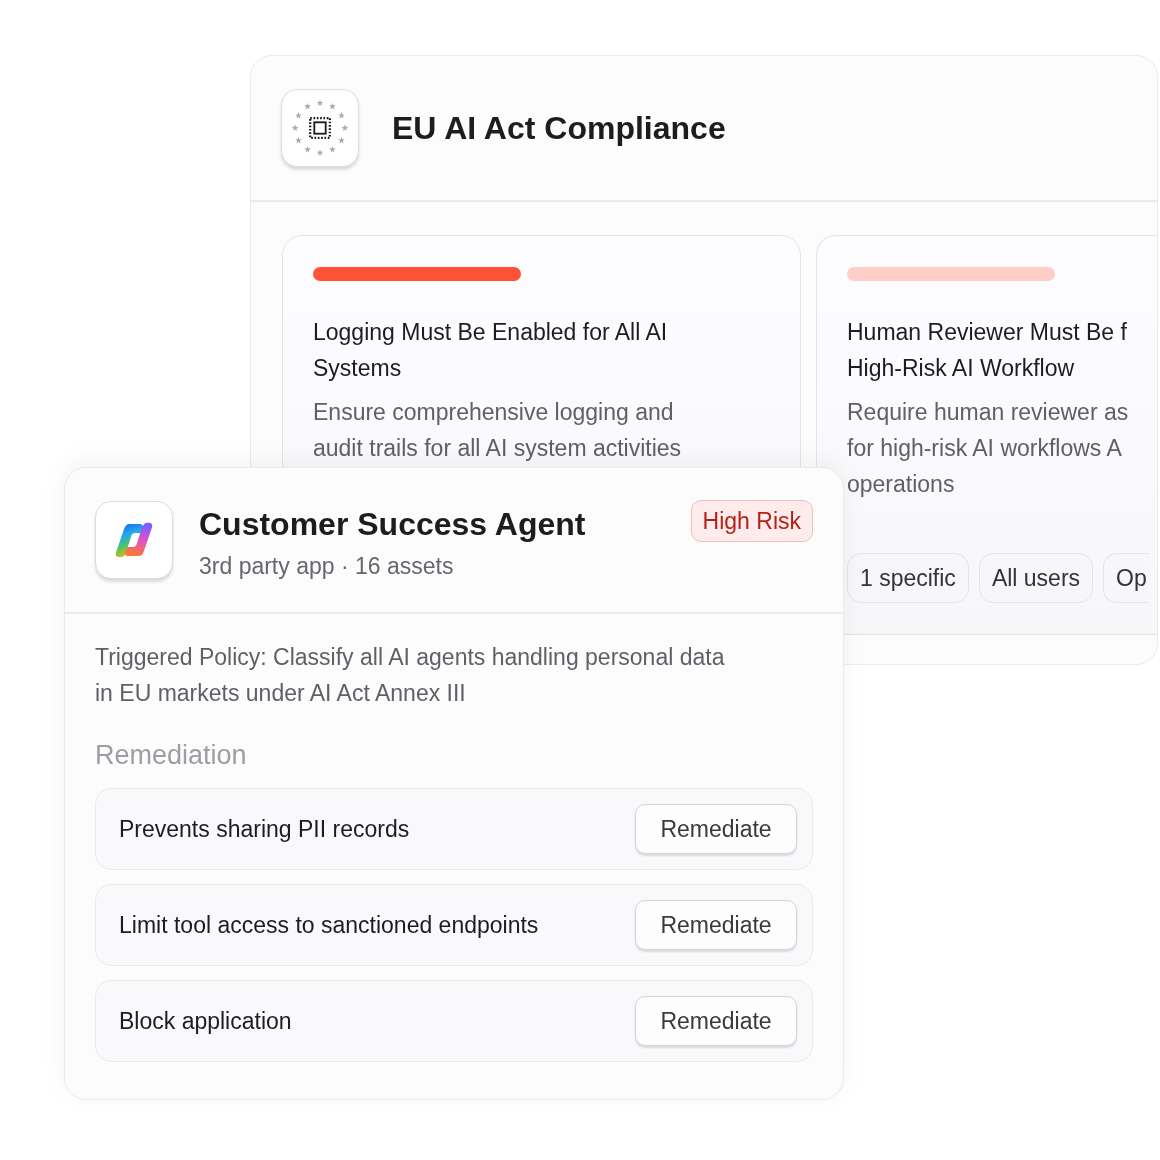  I want to click on tag: All users, so click(1036, 578).